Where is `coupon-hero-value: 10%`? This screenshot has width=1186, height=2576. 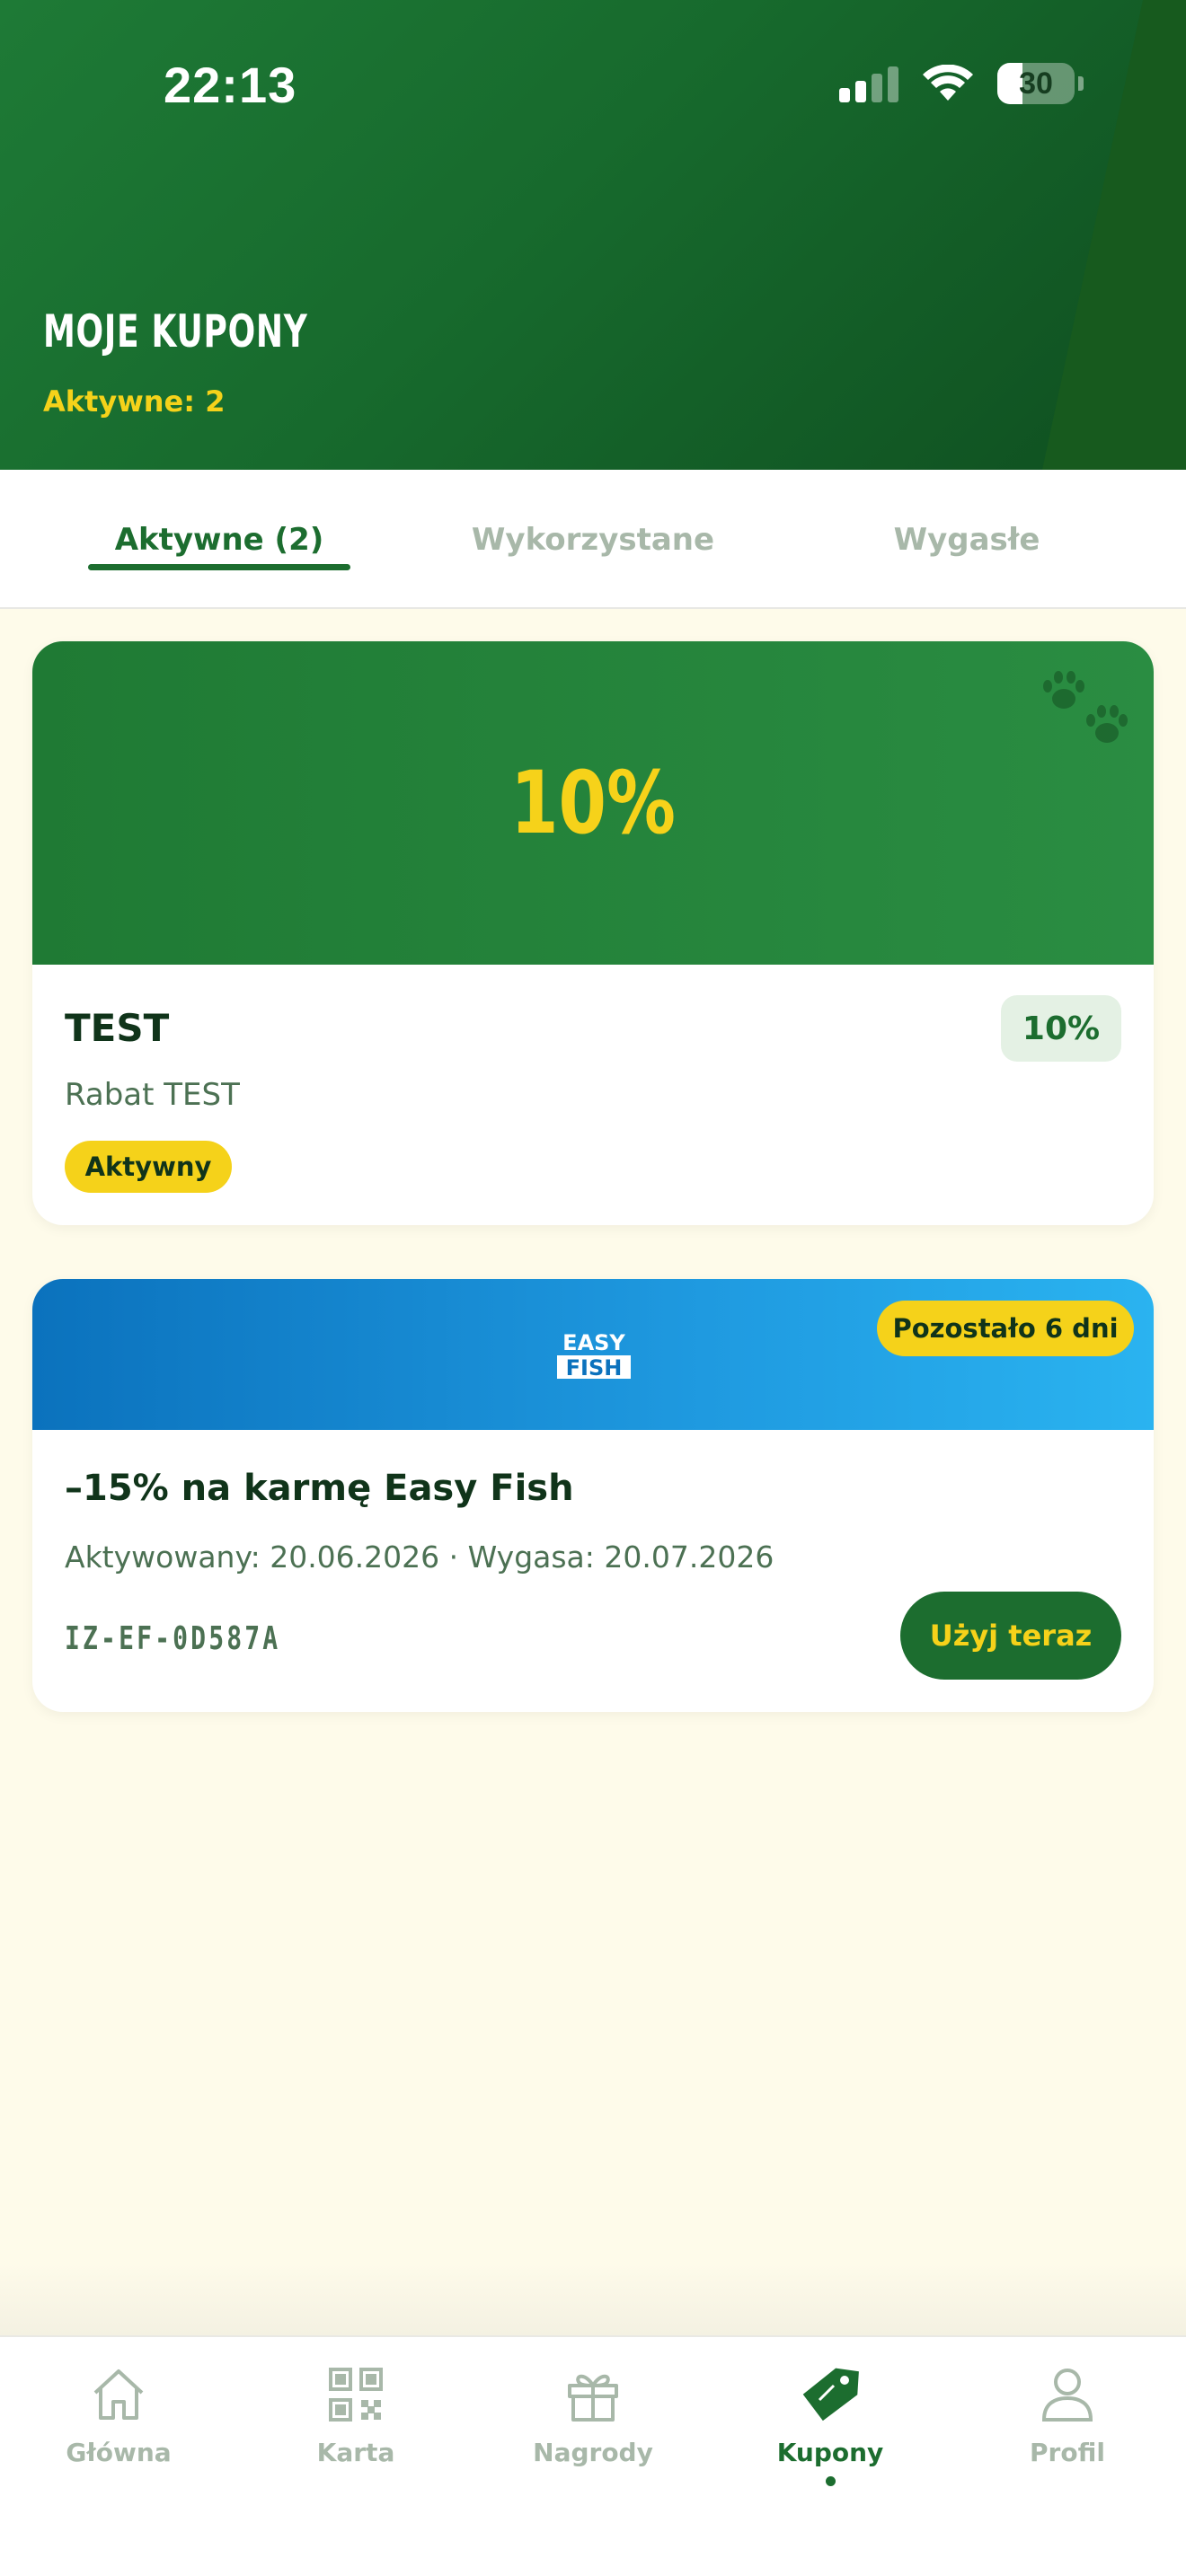 coupon-hero-value: 10% is located at coordinates (593, 803).